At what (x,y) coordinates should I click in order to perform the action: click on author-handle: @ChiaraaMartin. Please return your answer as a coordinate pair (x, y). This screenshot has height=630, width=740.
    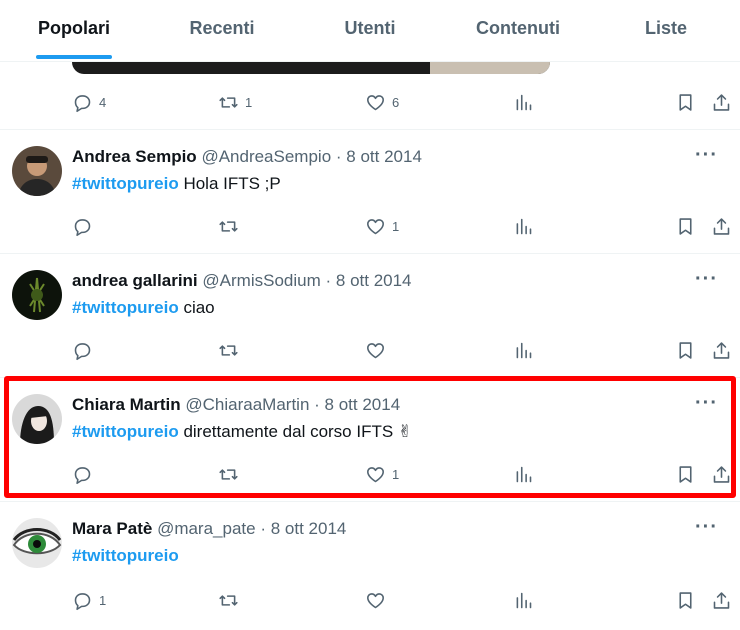
    Looking at the image, I should click on (247, 404).